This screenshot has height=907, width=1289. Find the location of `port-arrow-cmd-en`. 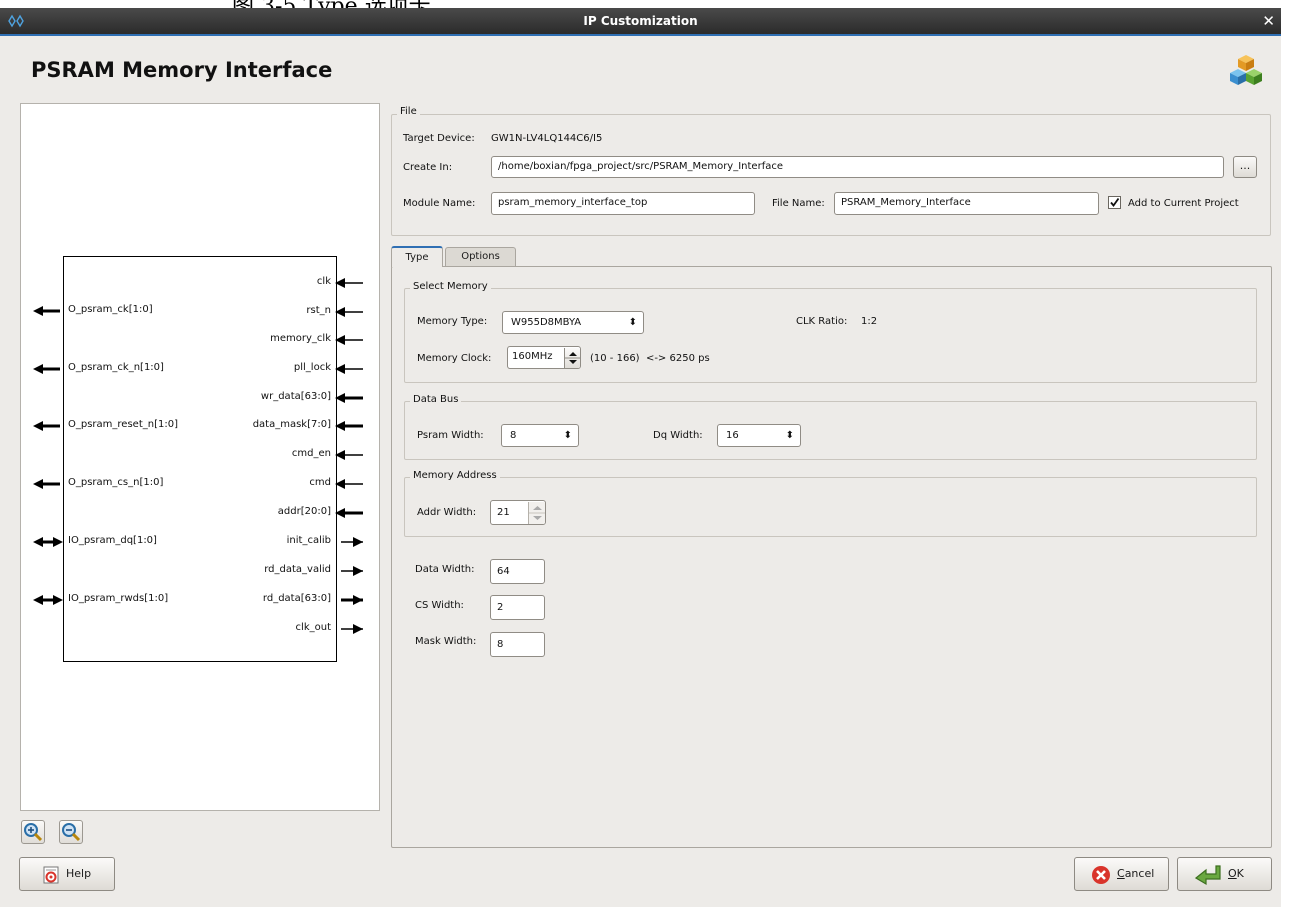

port-arrow-cmd-en is located at coordinates (349, 455).